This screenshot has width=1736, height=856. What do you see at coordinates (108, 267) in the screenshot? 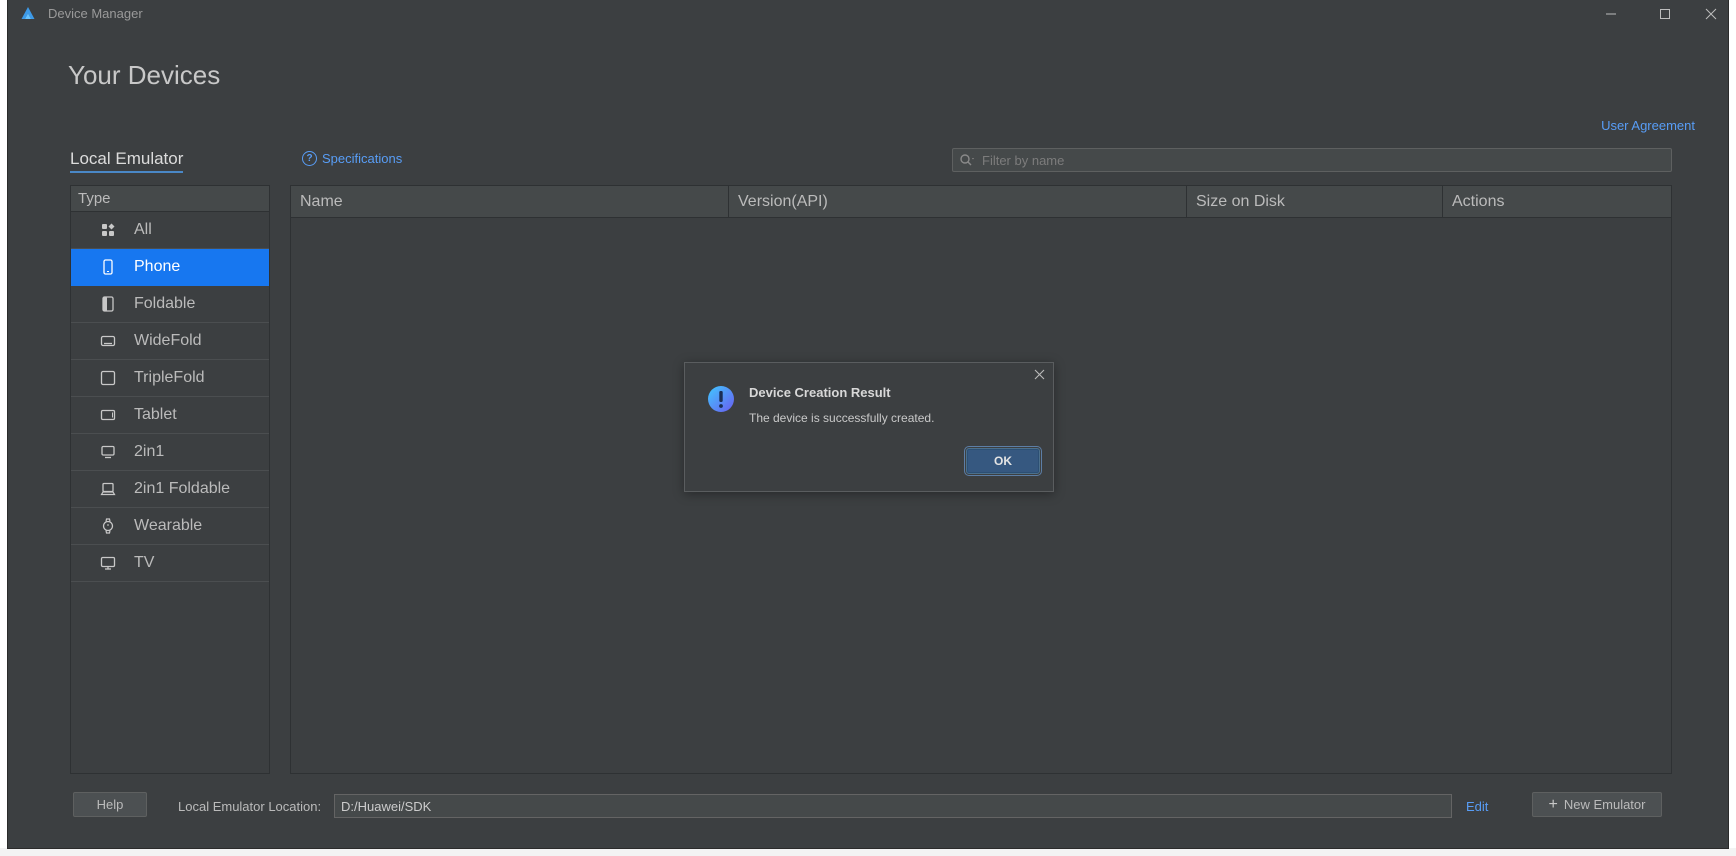
I see `phone-icon` at bounding box center [108, 267].